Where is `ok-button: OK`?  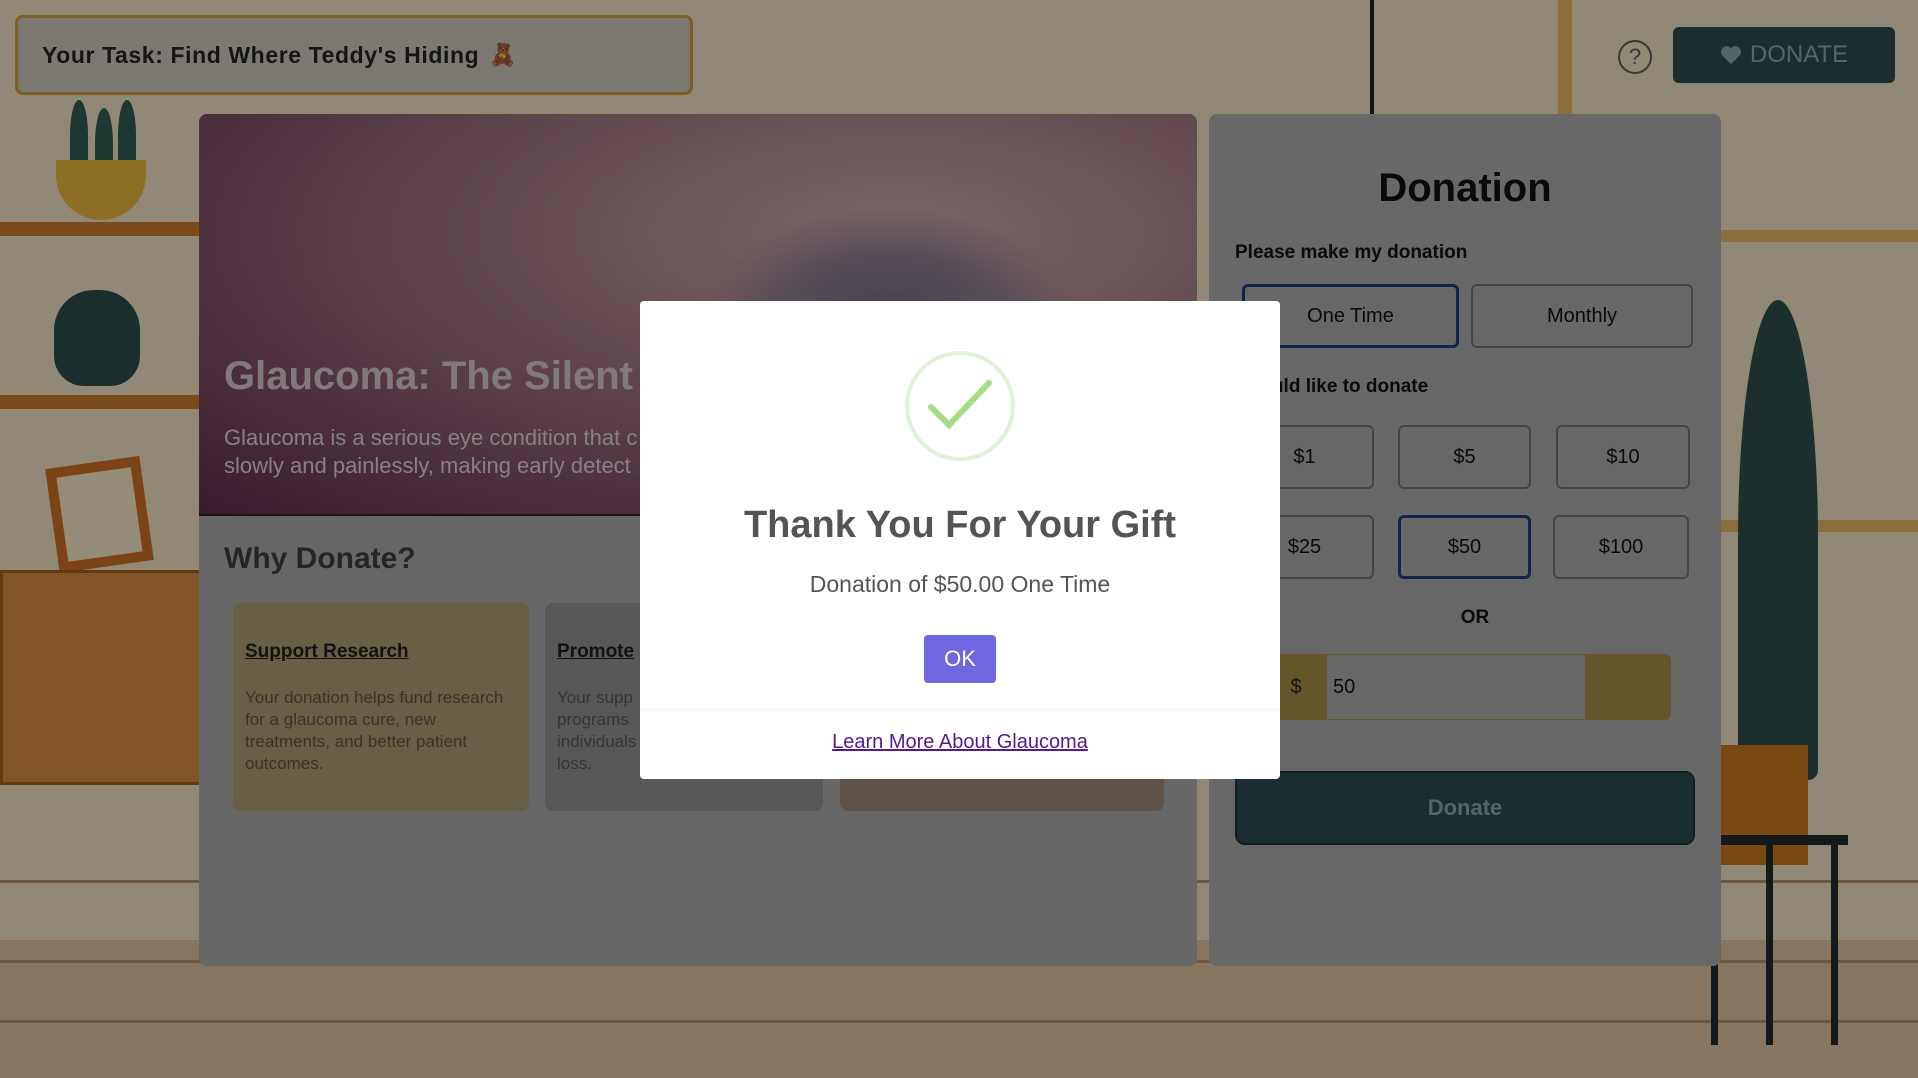
ok-button: OK is located at coordinates (960, 659).